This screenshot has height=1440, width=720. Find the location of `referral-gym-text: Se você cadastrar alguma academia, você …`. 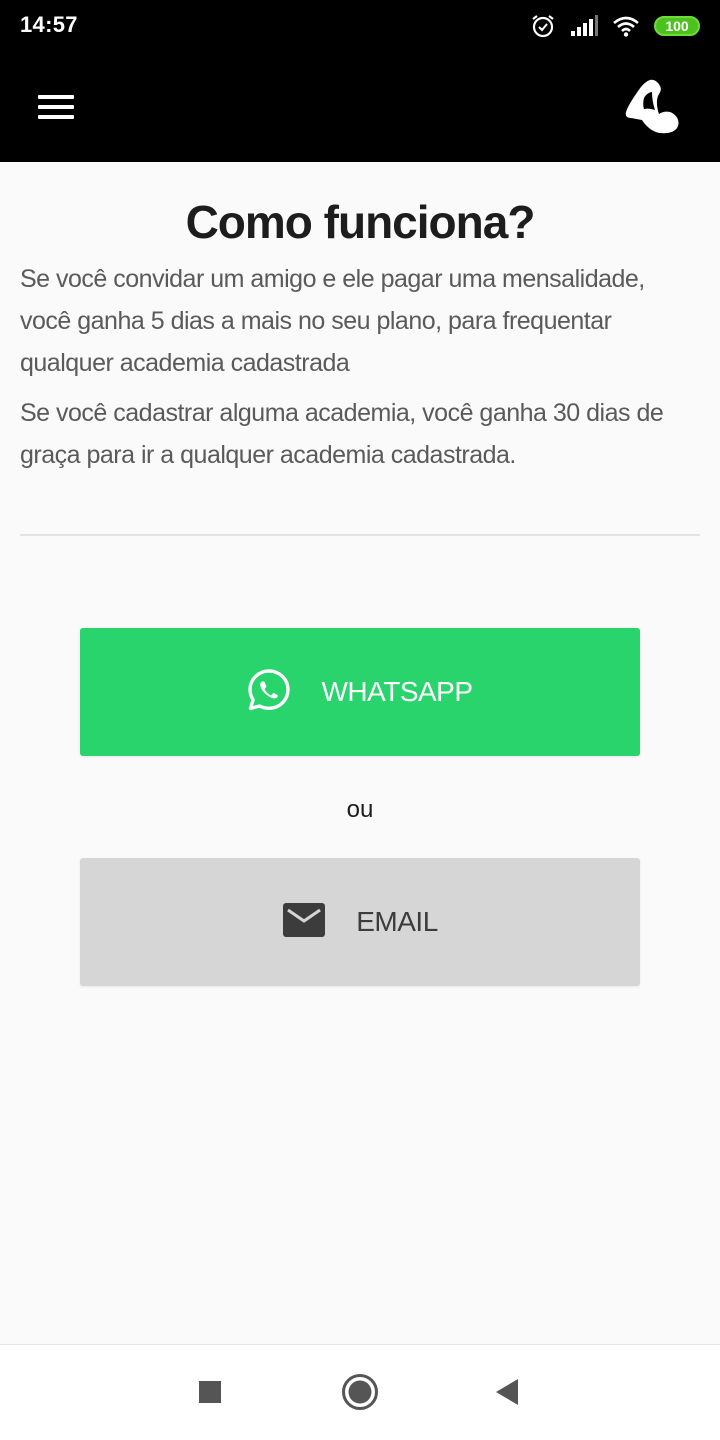

referral-gym-text: Se você cadastrar alguma academia, você … is located at coordinates (342, 434).